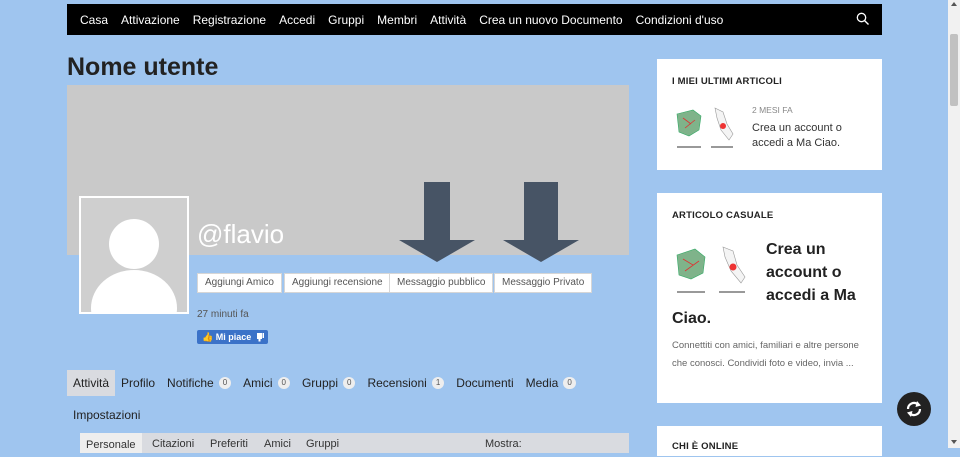 This screenshot has height=457, width=960. Describe the element at coordinates (551, 383) in the screenshot. I see `tab-media: Media 0` at that location.